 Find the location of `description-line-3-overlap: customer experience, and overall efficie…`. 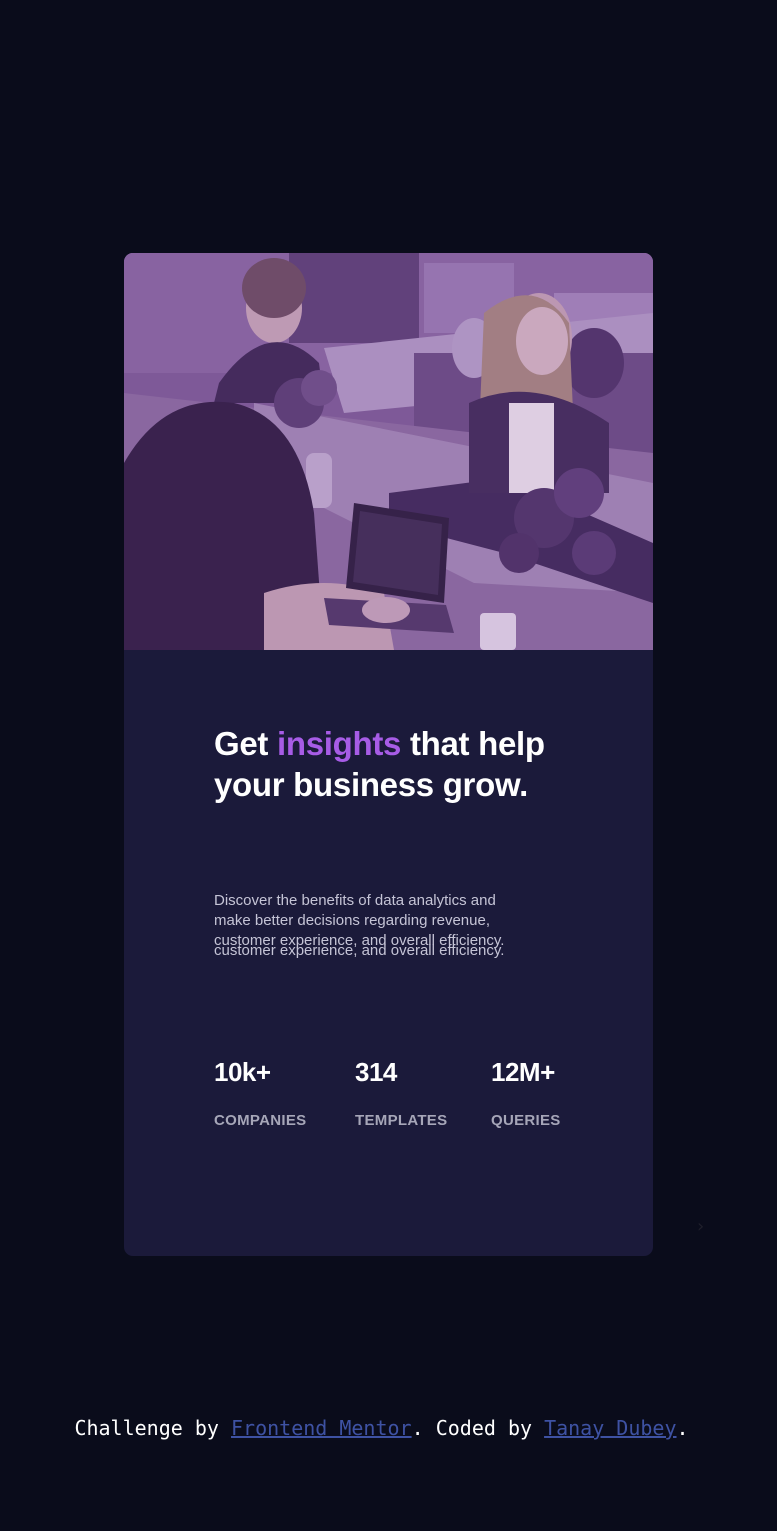

description-line-3-overlap: customer experience, and overall efficie… is located at coordinates (359, 950).